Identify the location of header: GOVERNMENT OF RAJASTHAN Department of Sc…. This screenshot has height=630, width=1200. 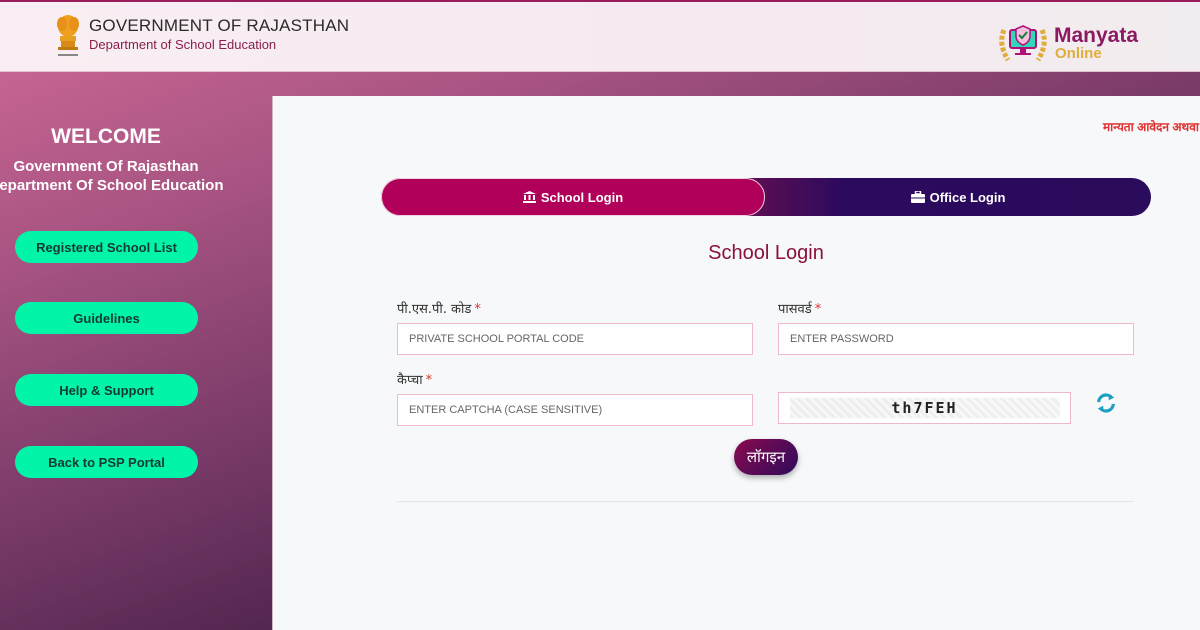
(600, 37).